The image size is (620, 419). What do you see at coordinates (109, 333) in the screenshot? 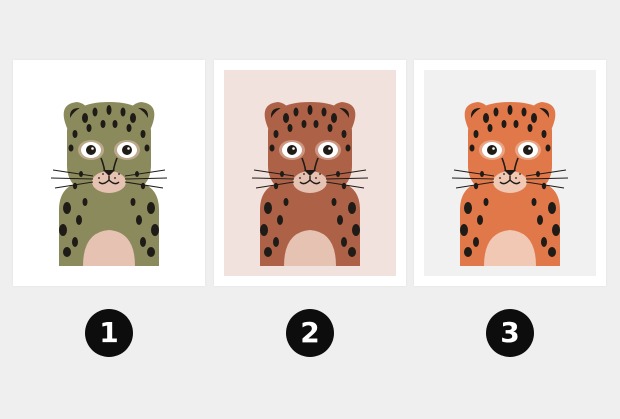
I see `option-number-badge-1: 1` at bounding box center [109, 333].